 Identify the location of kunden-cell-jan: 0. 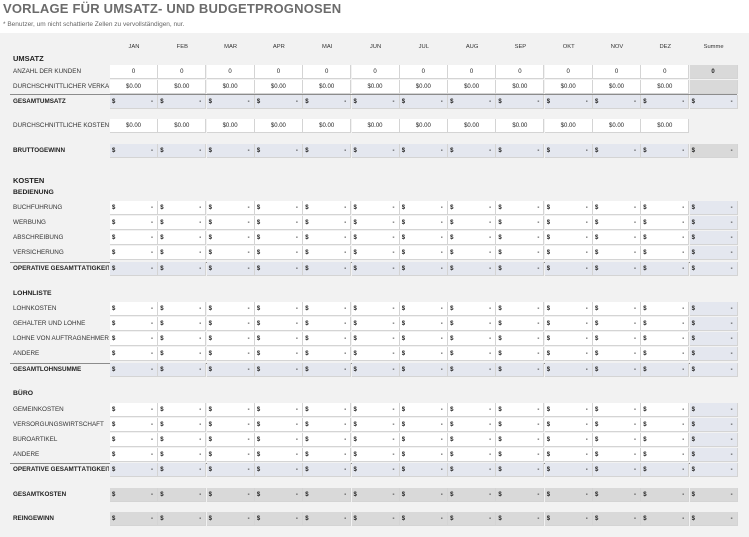
(134, 72).